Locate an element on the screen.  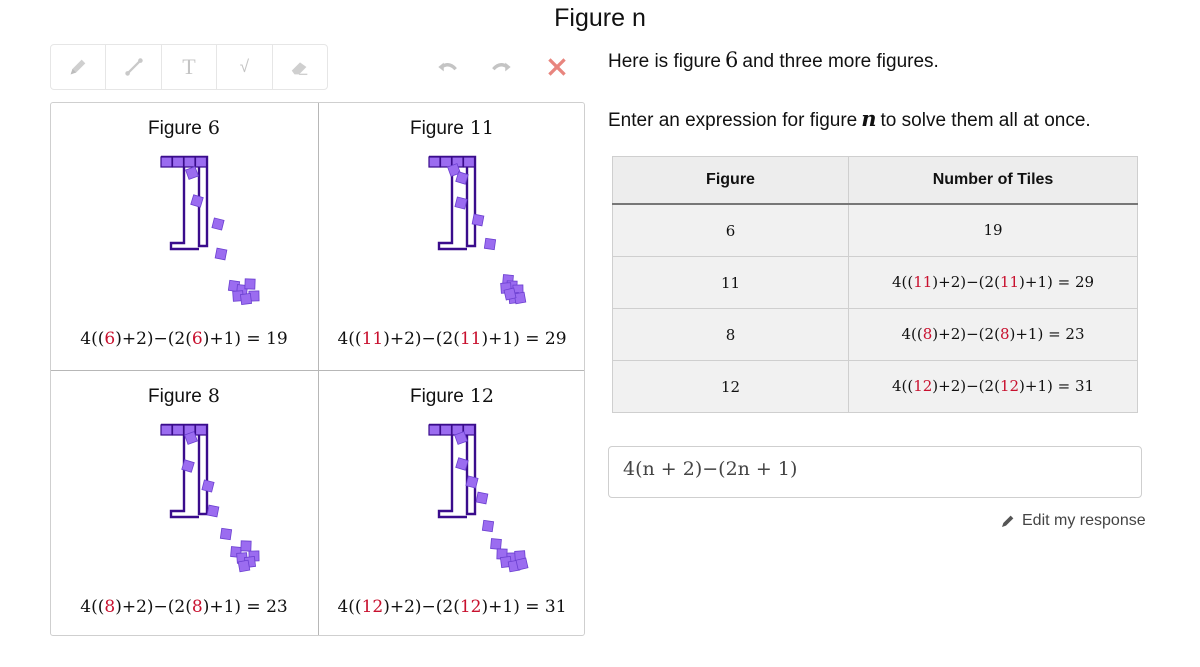
figure-expression: 4((8)+2)−(2(8)+1) = 23 is located at coordinates (184, 607).